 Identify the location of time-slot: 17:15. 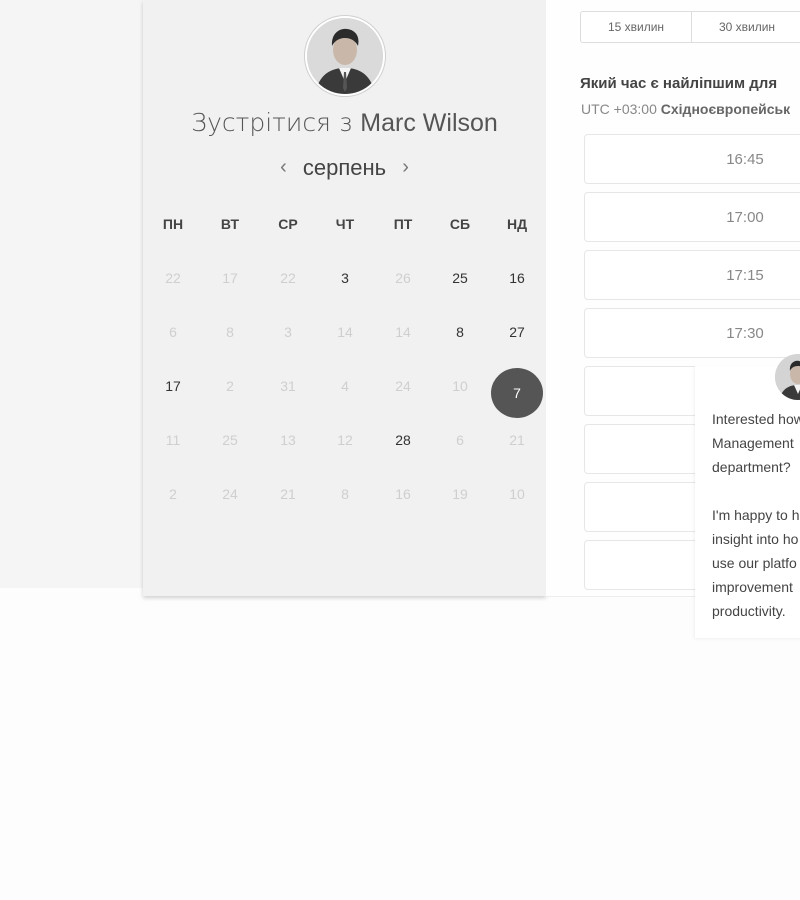
(692, 275).